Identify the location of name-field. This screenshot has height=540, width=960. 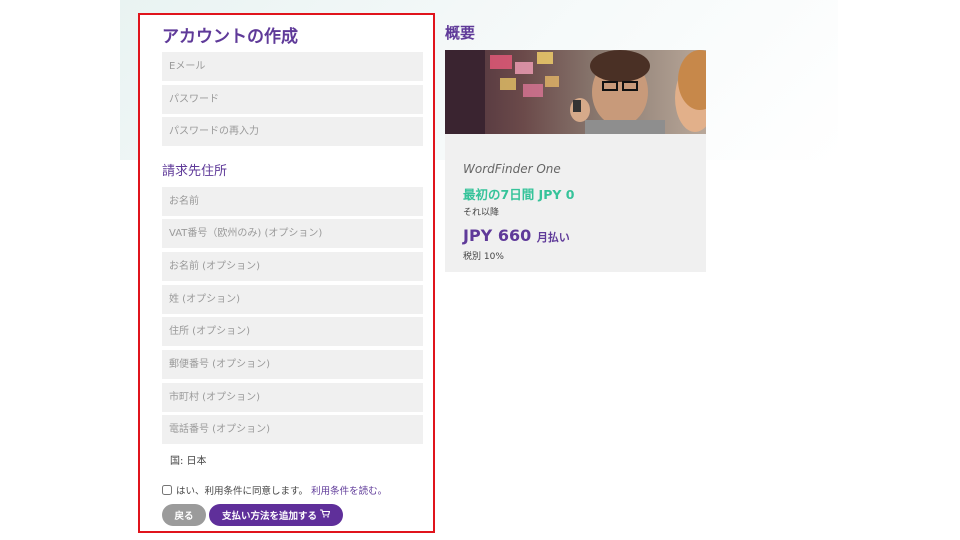
(292, 201).